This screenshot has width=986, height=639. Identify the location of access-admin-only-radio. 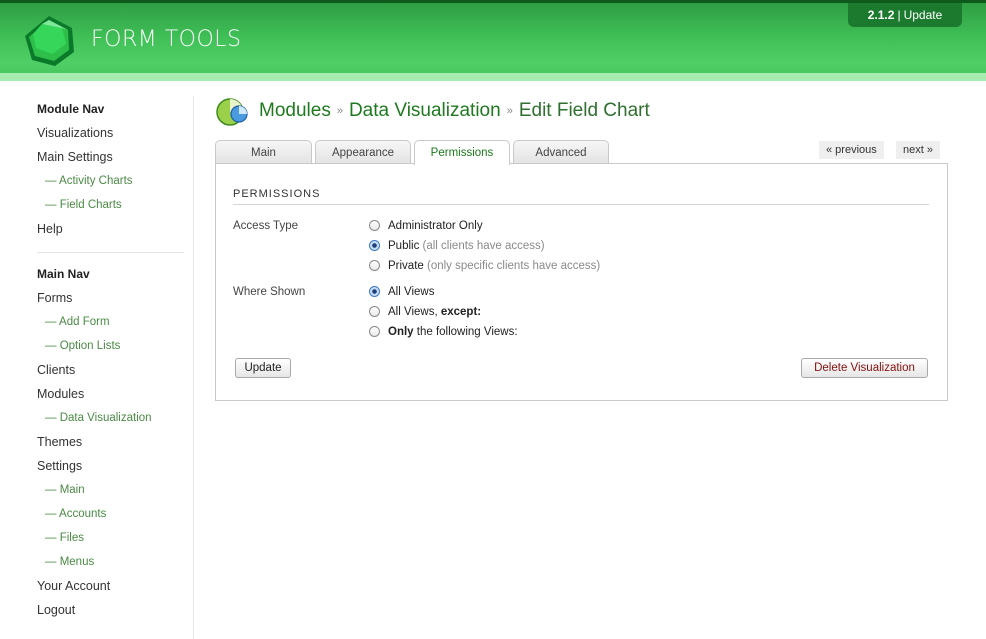
(374, 225).